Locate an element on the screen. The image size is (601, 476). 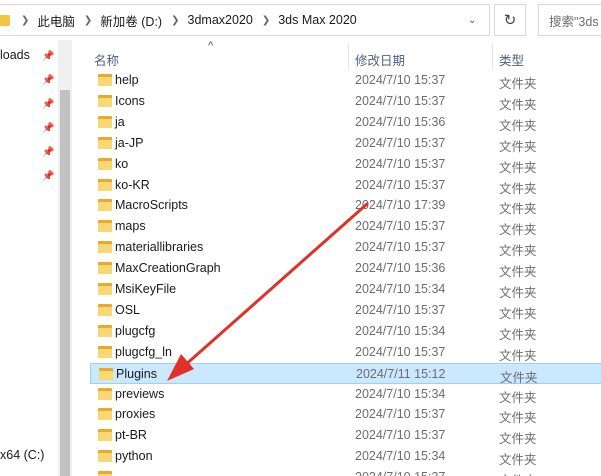
nav-scrollbar is located at coordinates (65, 258).